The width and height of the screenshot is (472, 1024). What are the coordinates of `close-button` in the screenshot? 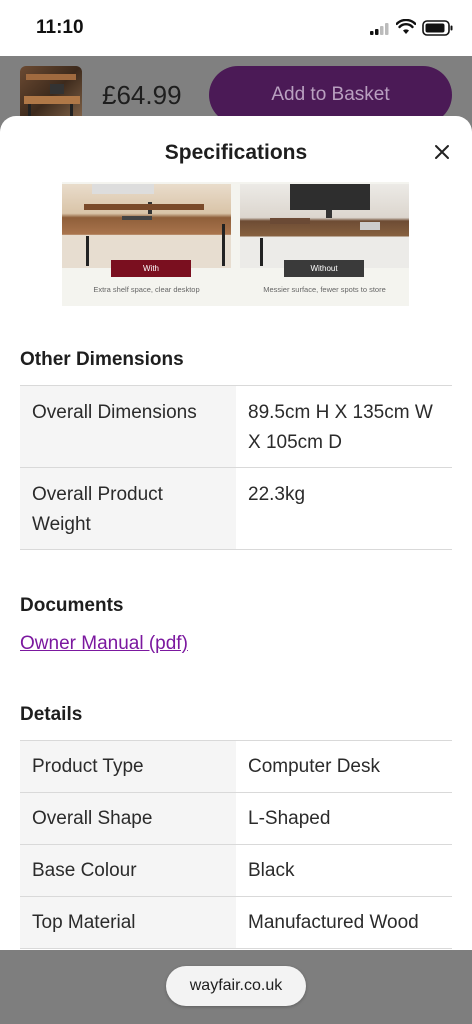 It's located at (442, 152).